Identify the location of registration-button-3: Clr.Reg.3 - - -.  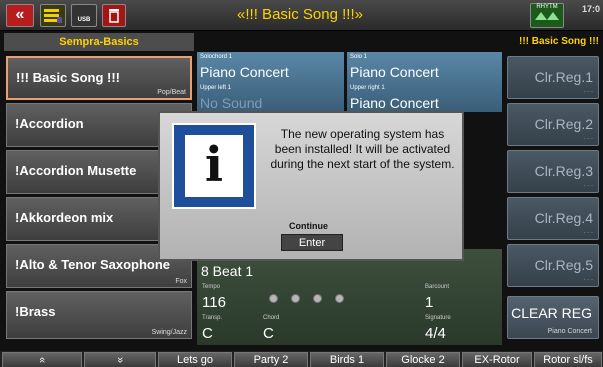
(553, 171).